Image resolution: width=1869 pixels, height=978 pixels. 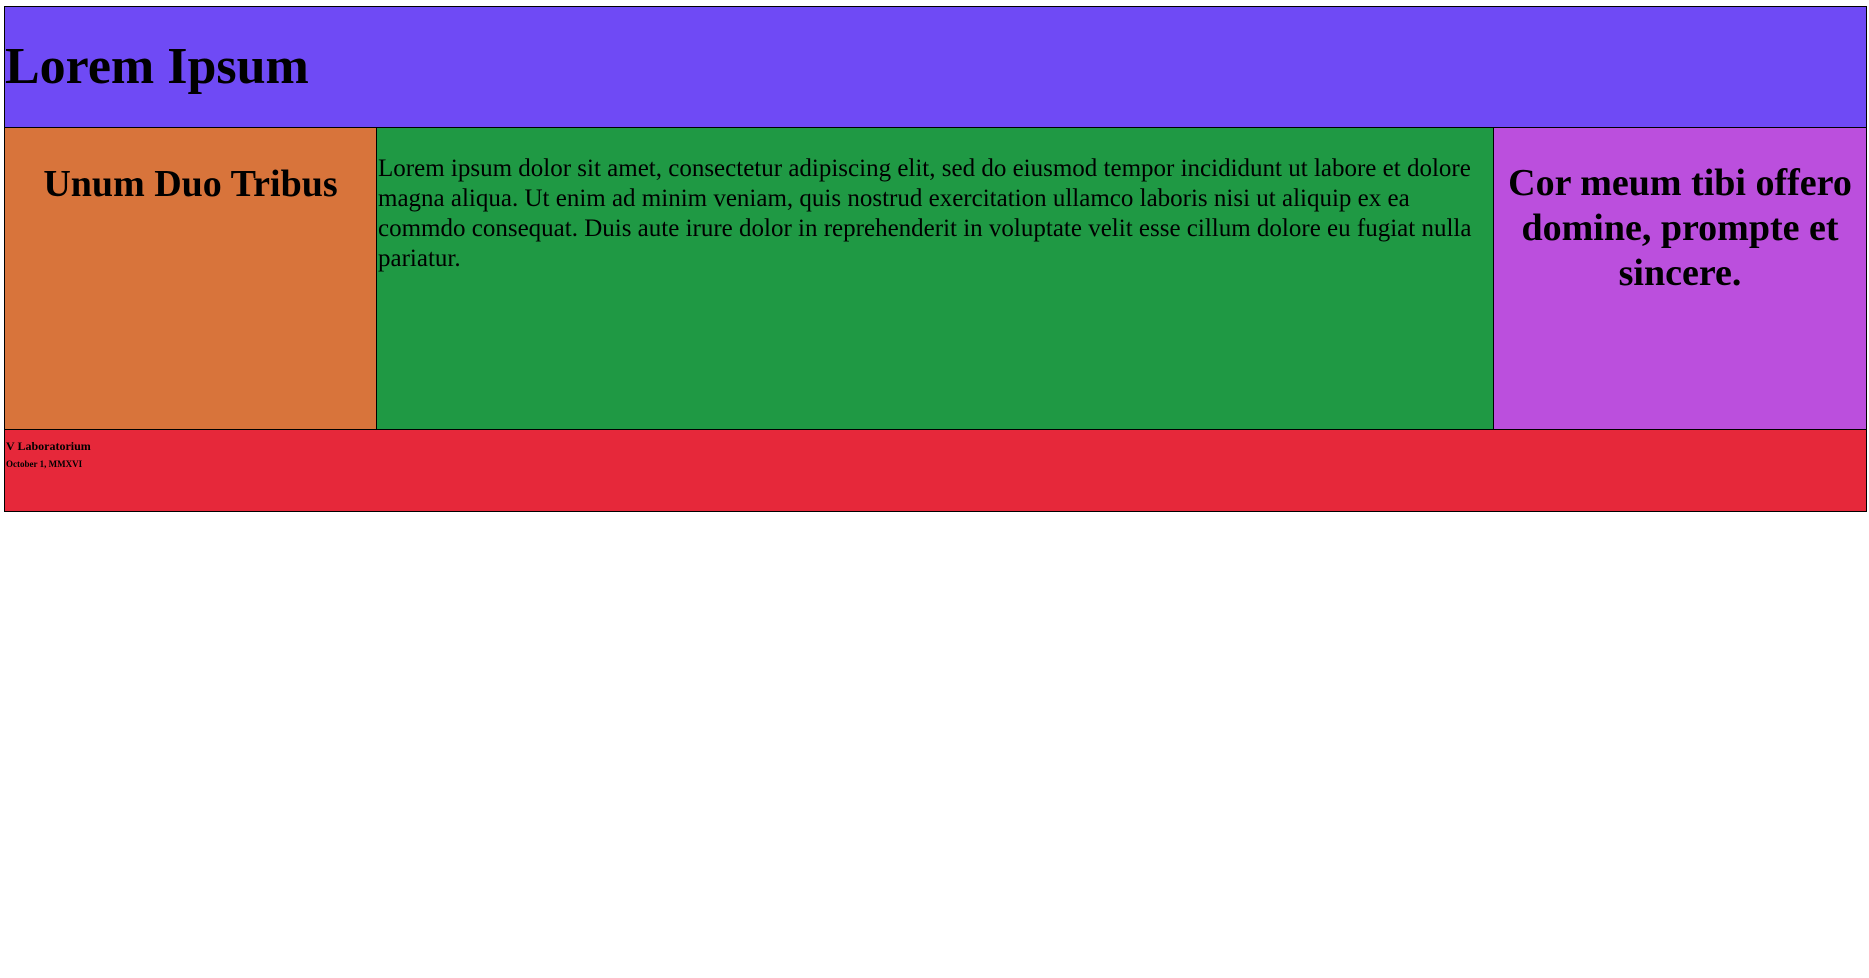 I want to click on page-header: Lorem Ipsum, so click(x=935, y=67).